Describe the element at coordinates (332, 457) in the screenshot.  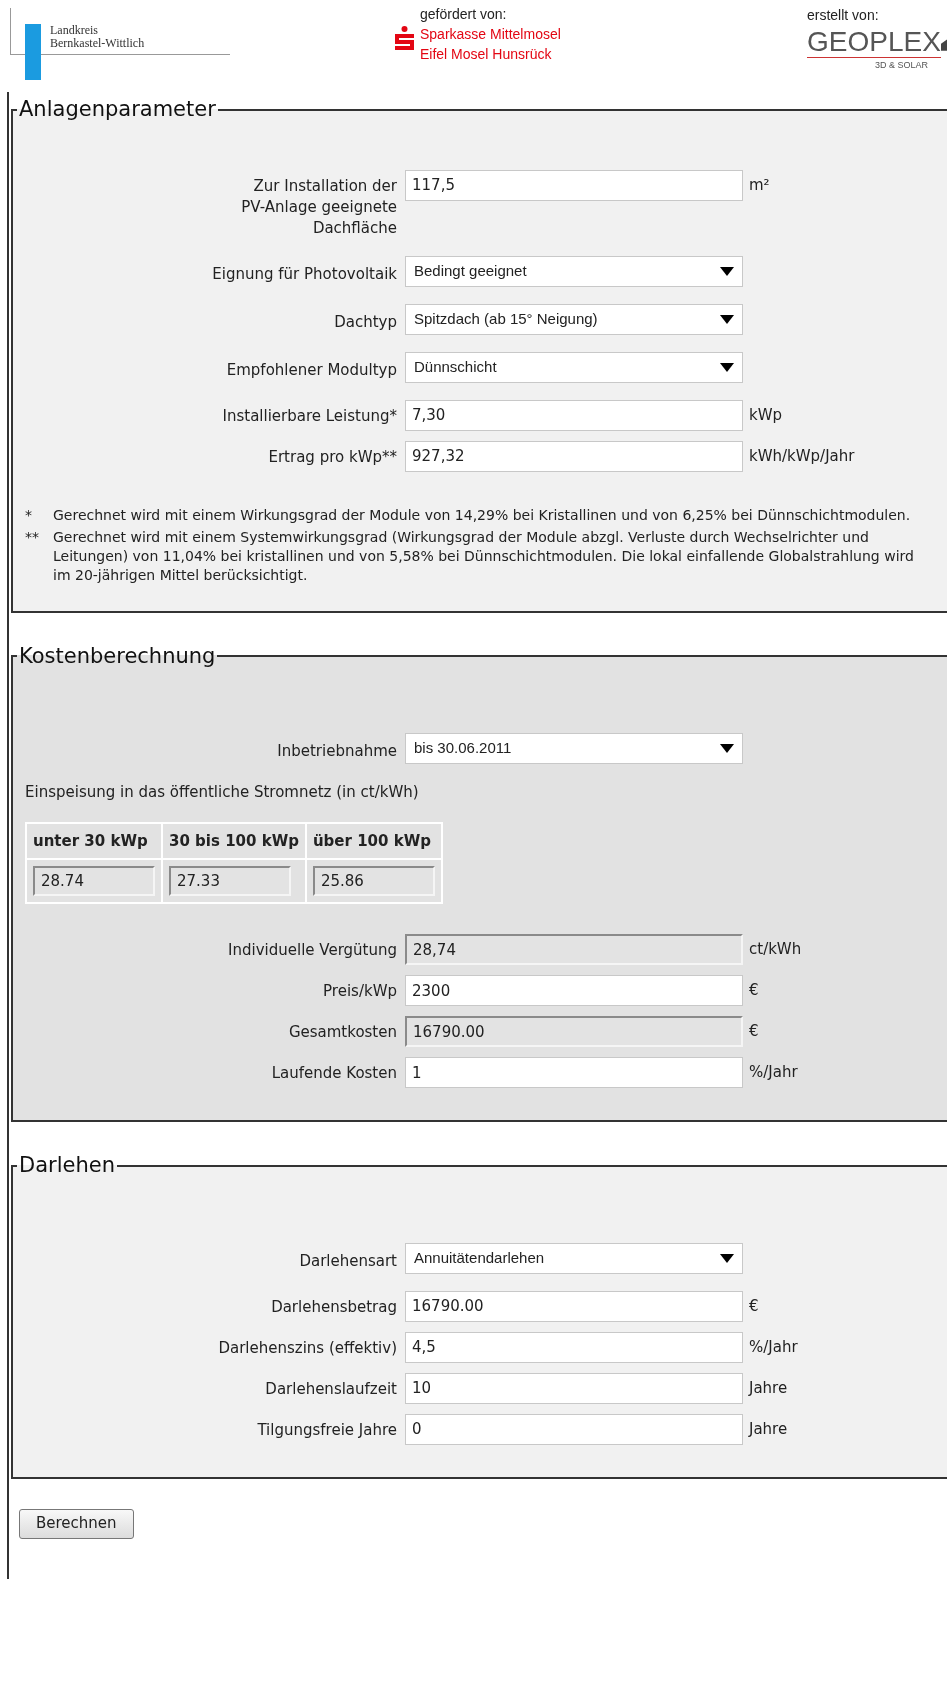
I see `field-label: Ertrag pro kWp**` at that location.